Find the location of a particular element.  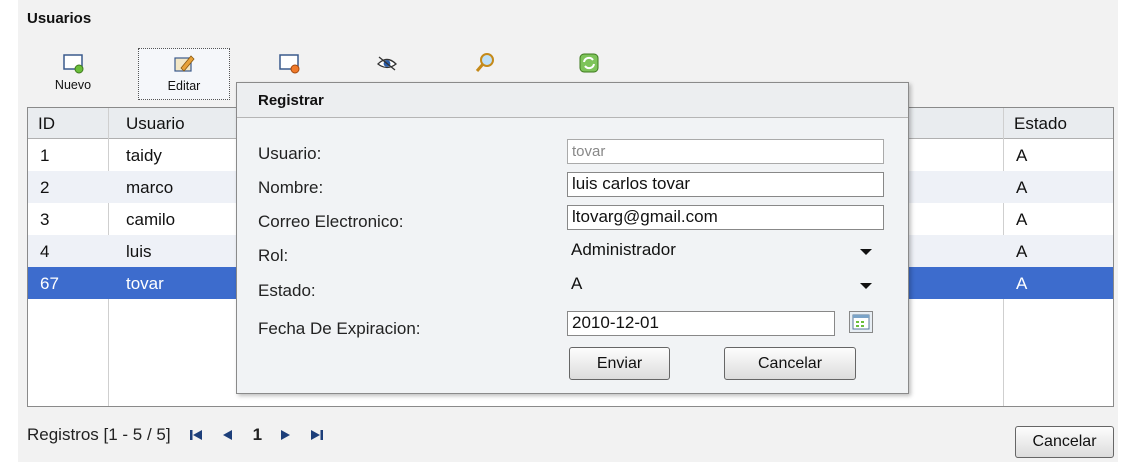

pager: Registros [1 - 5 / 5] 1 is located at coordinates (175, 435).